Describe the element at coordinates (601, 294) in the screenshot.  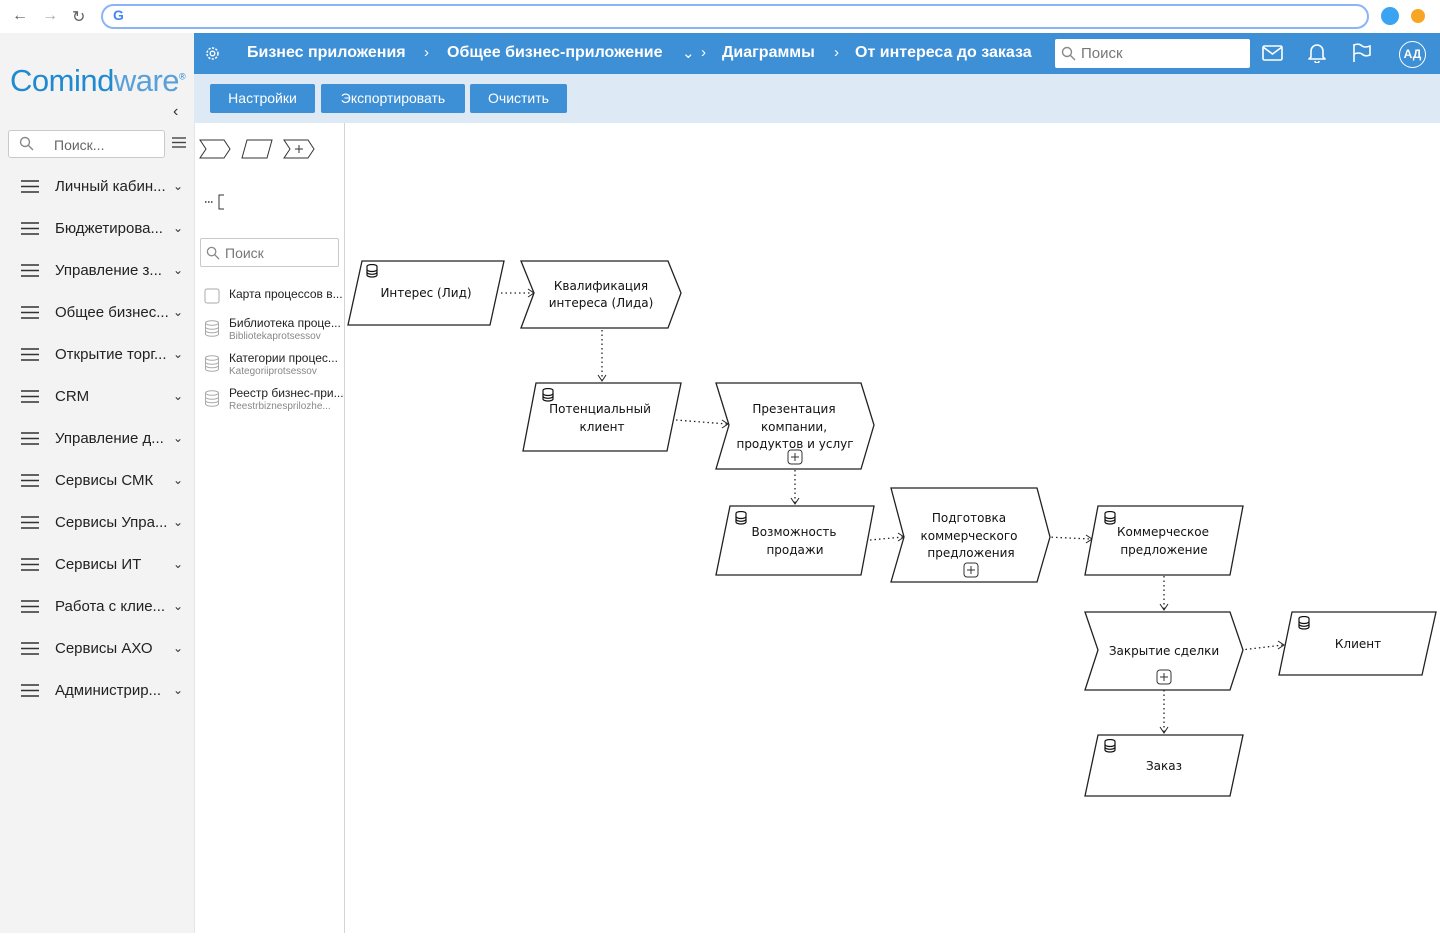
I see `process-lead-qualification: Квалификация интереса (Лида)` at that location.